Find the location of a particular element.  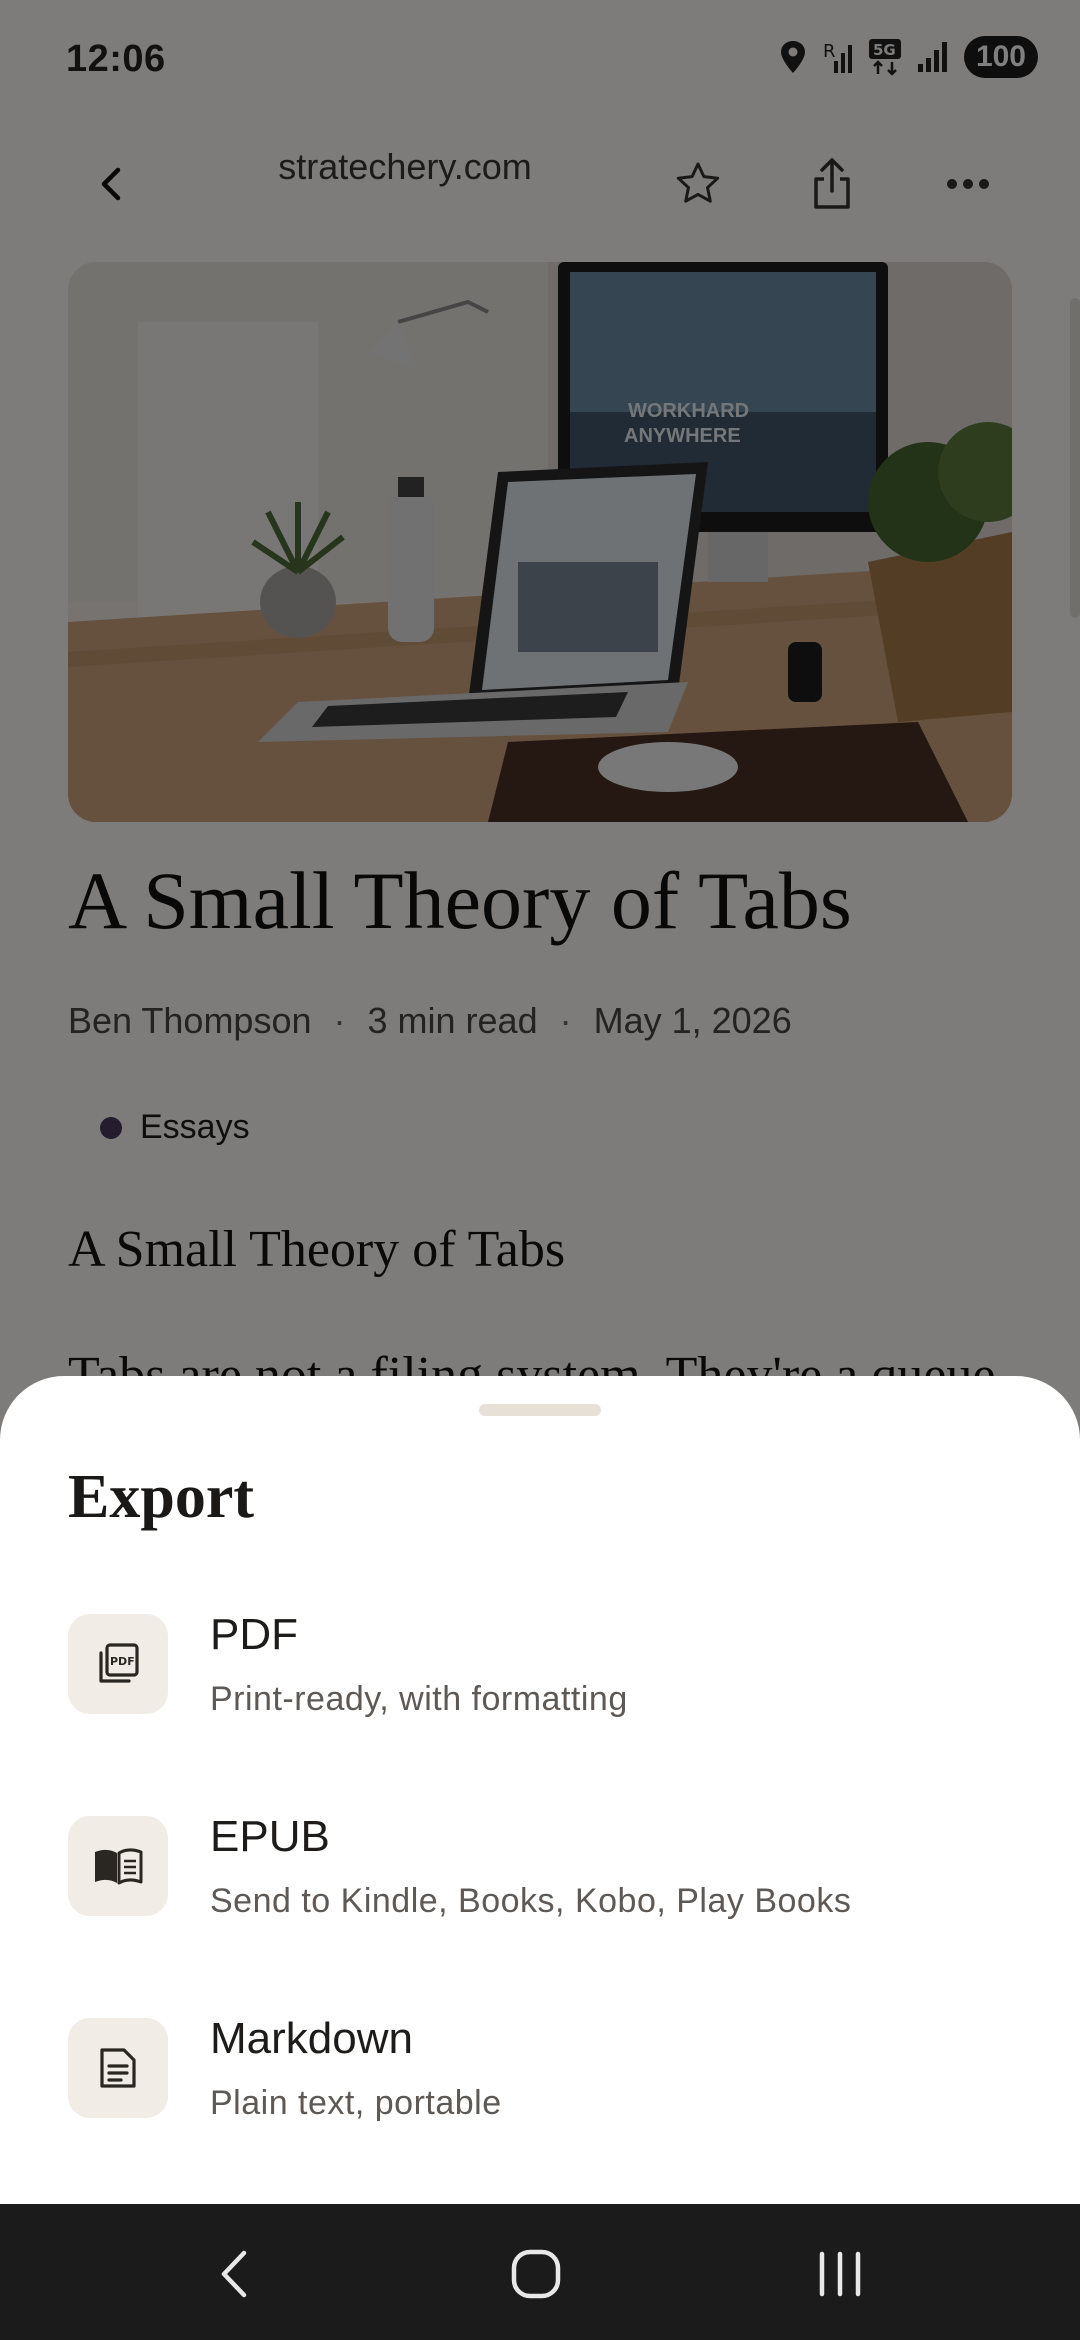

nav-recent-apps-button is located at coordinates (840, 2274).